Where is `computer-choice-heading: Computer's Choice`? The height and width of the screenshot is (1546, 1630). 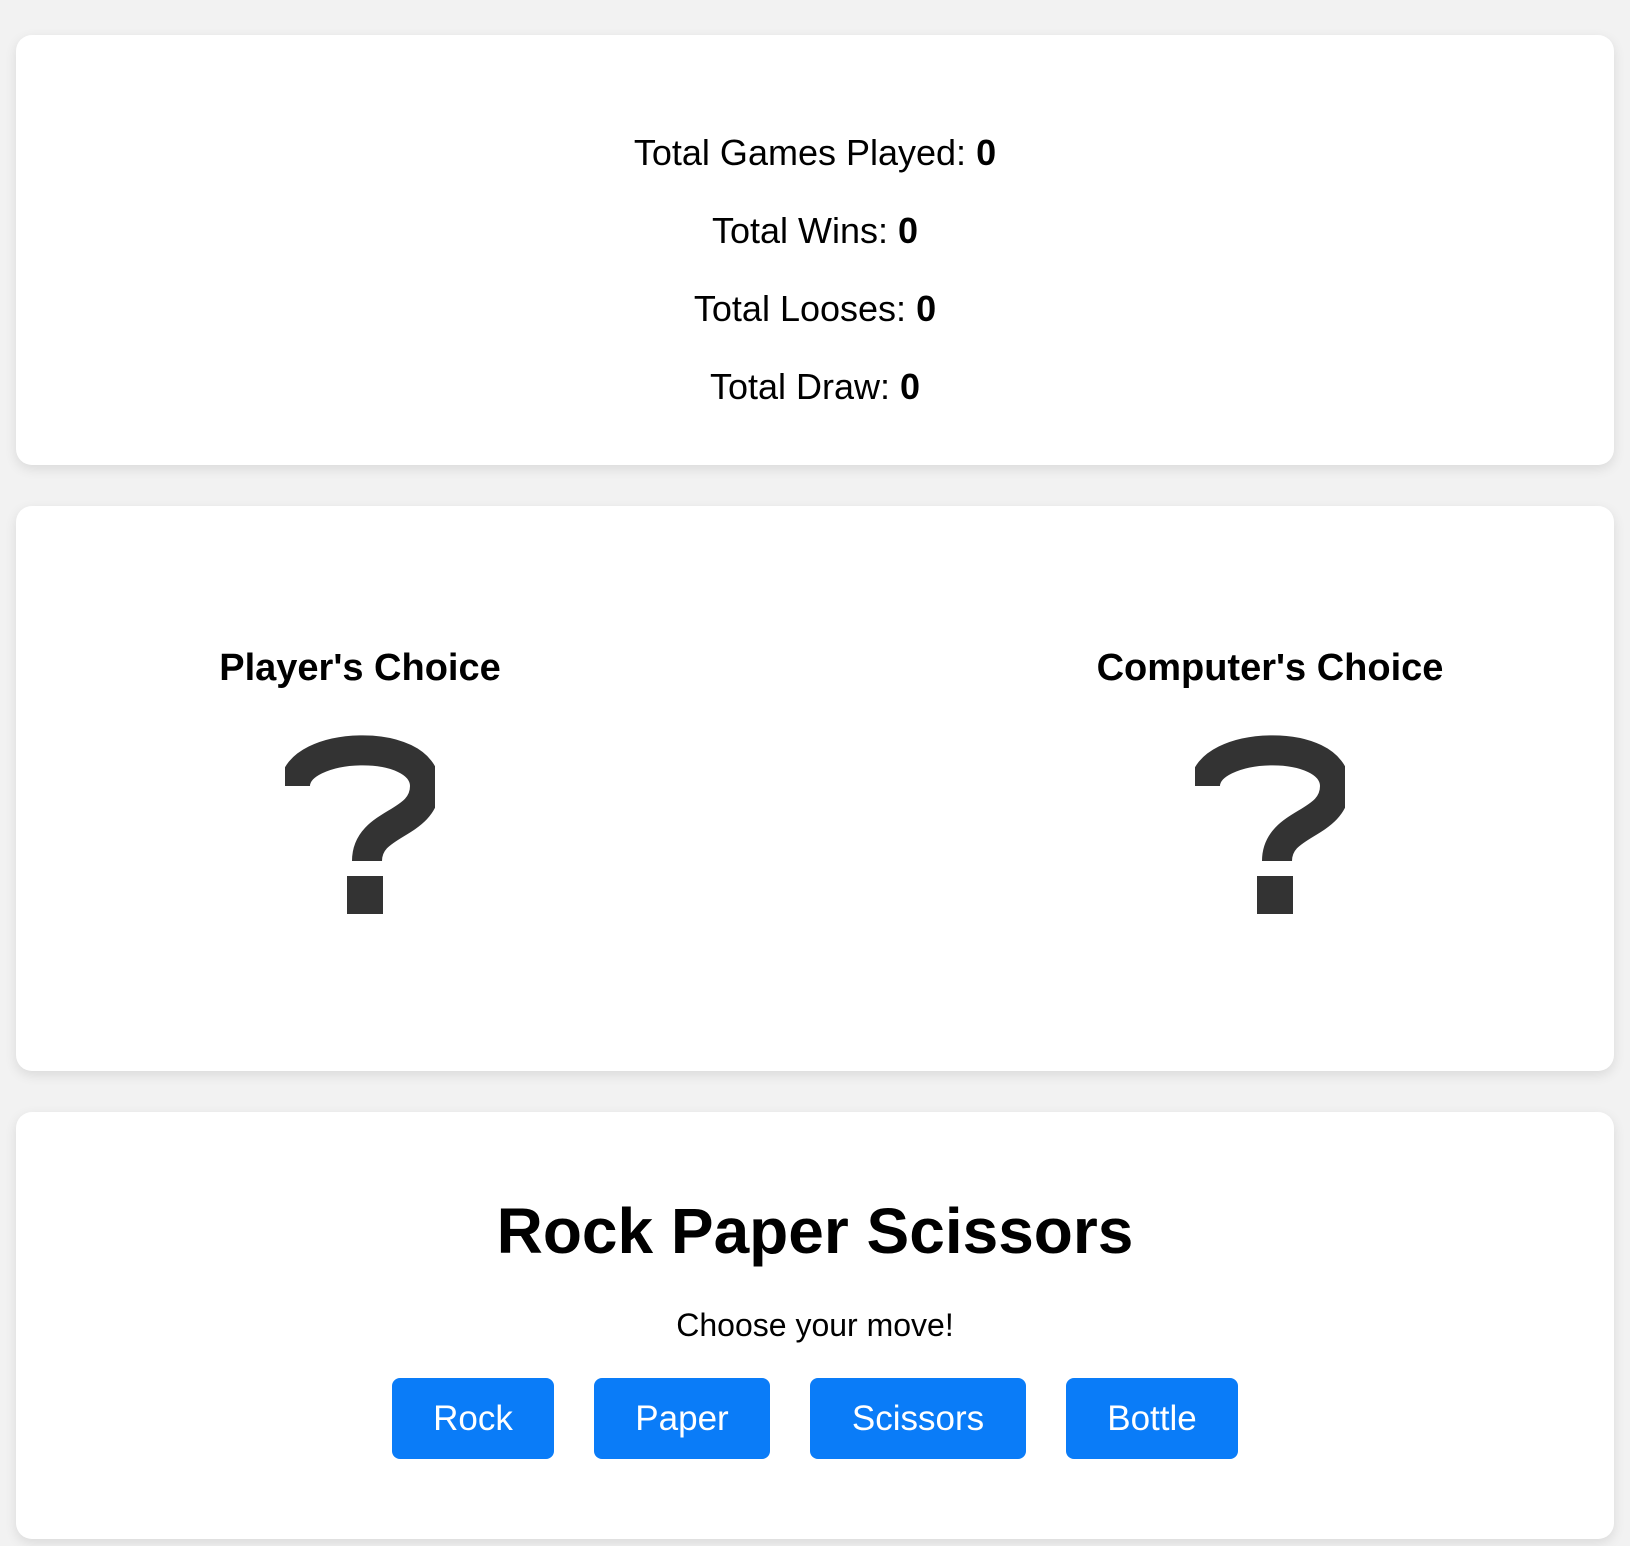
computer-choice-heading: Computer's Choice is located at coordinates (1270, 668).